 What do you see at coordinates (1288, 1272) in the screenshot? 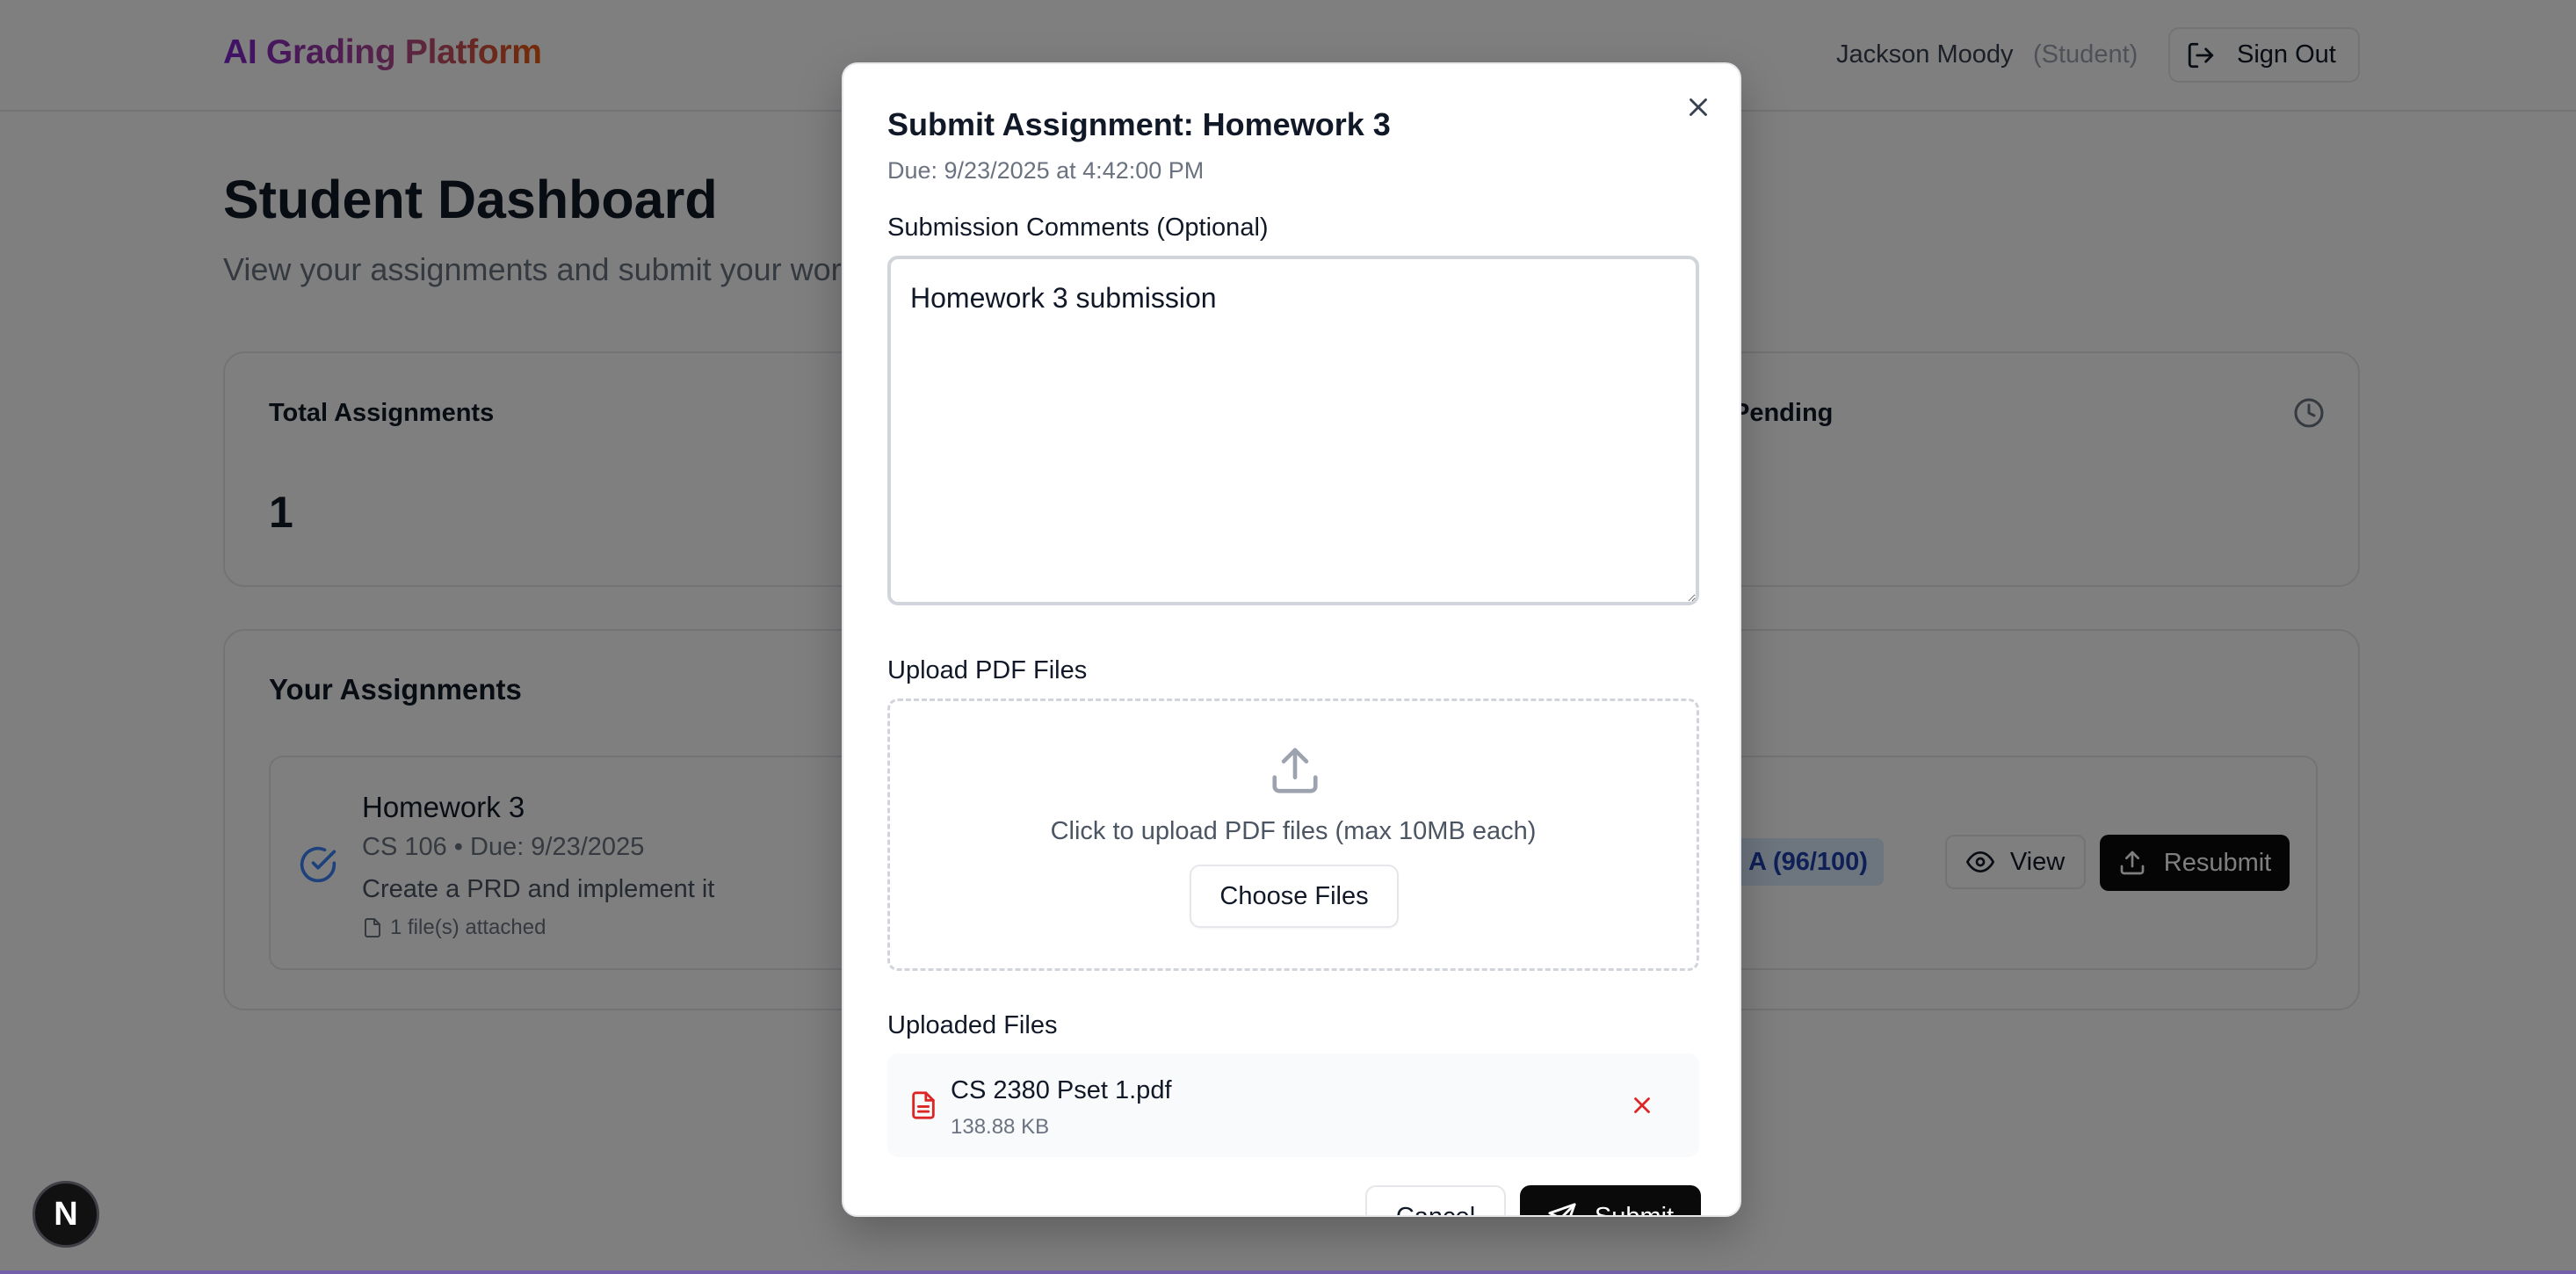
I see `bottom-strip` at bounding box center [1288, 1272].